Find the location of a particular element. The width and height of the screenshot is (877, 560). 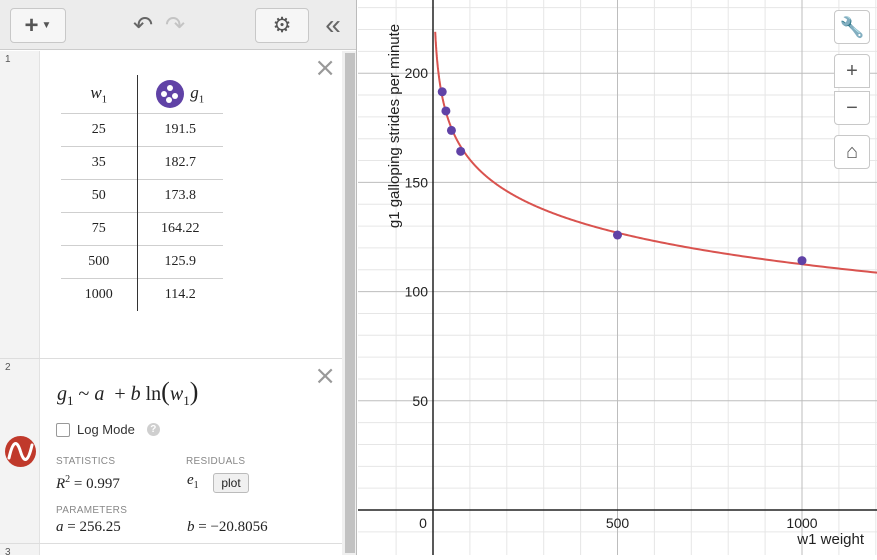

table-cell-g1: 173.8 is located at coordinates (180, 195).